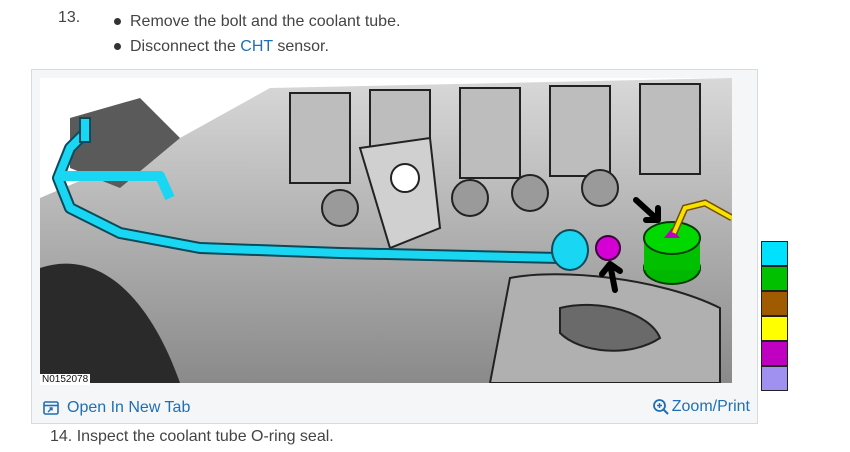 The image size is (850, 452). What do you see at coordinates (256, 21) in the screenshot?
I see `instruction-remove-bolt: Remove the bolt and the coolant tube.` at bounding box center [256, 21].